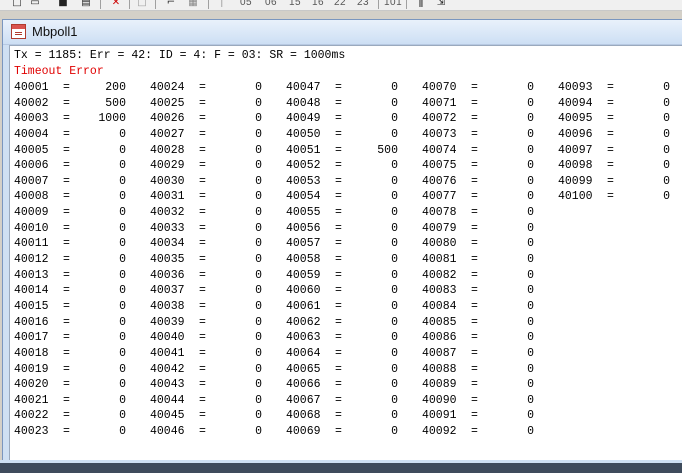 This screenshot has height=473, width=682. Describe the element at coordinates (354, 324) in the screenshot. I see `register-row: 40062 = 0` at that location.